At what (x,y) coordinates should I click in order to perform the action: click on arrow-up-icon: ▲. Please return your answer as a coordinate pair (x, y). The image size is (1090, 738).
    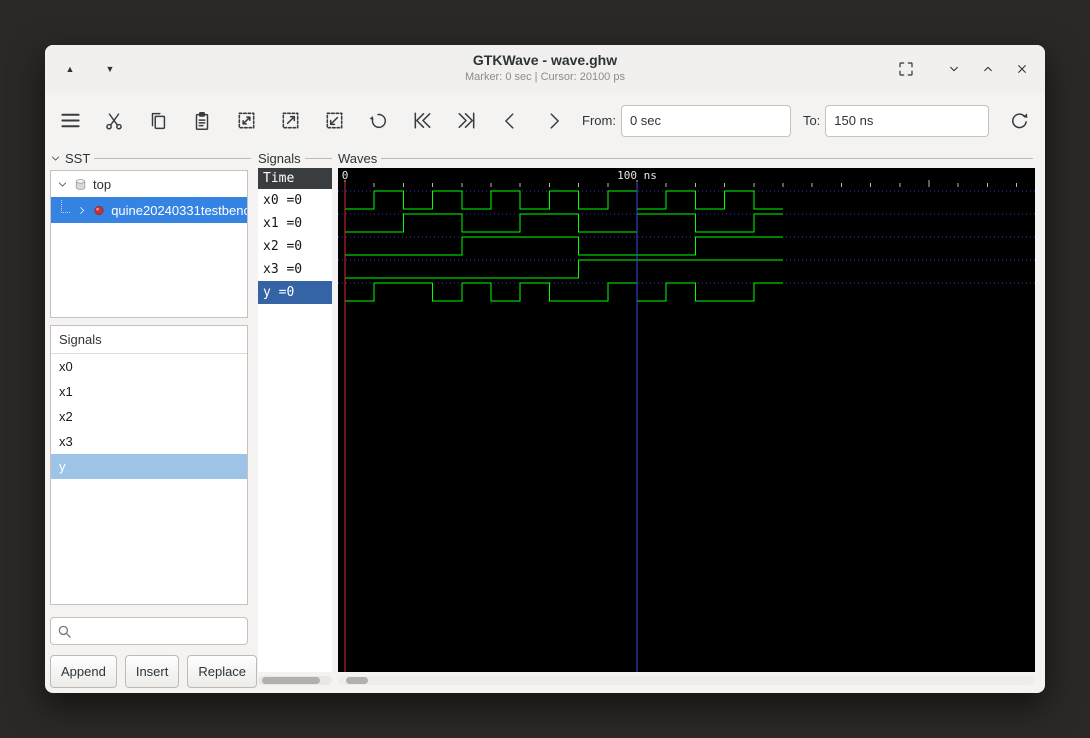
    Looking at the image, I should click on (70, 68).